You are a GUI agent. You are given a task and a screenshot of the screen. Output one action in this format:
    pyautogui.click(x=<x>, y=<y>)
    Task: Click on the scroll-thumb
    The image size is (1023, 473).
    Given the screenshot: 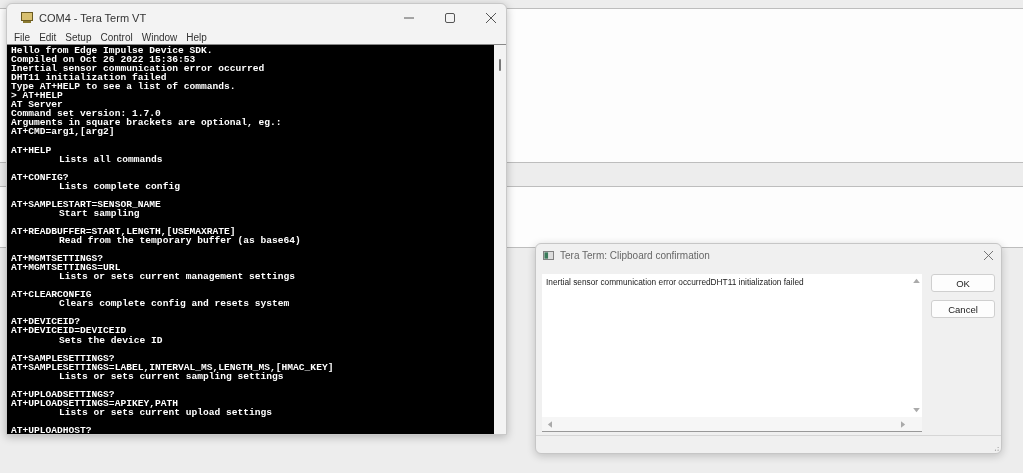 What is the action you would take?
    pyautogui.click(x=500, y=65)
    